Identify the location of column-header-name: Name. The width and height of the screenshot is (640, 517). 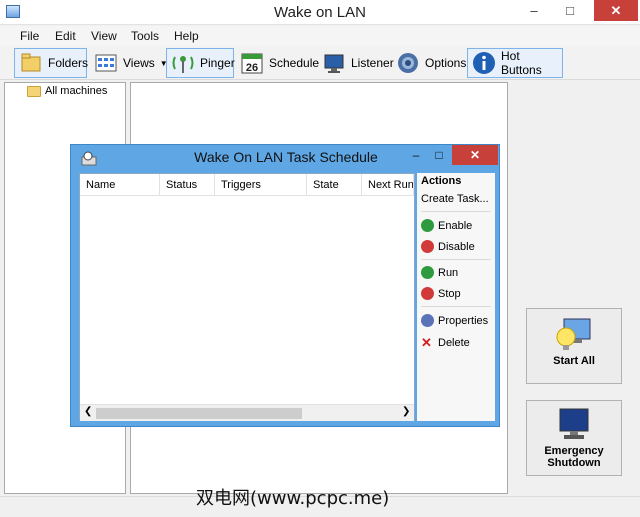
(120, 185).